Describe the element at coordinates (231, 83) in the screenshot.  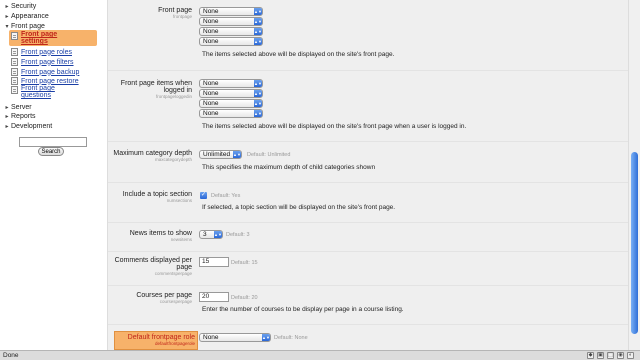
I see `front-page-logged-in-select-1: None ▲▼` at that location.